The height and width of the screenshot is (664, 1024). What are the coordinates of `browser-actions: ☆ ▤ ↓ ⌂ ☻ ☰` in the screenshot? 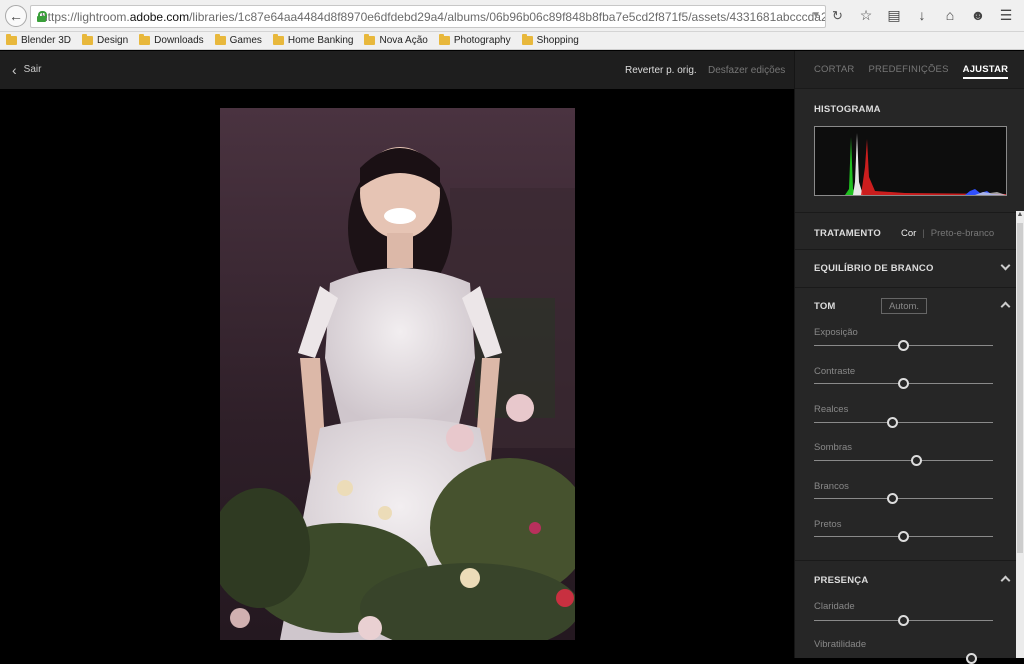 It's located at (936, 15).